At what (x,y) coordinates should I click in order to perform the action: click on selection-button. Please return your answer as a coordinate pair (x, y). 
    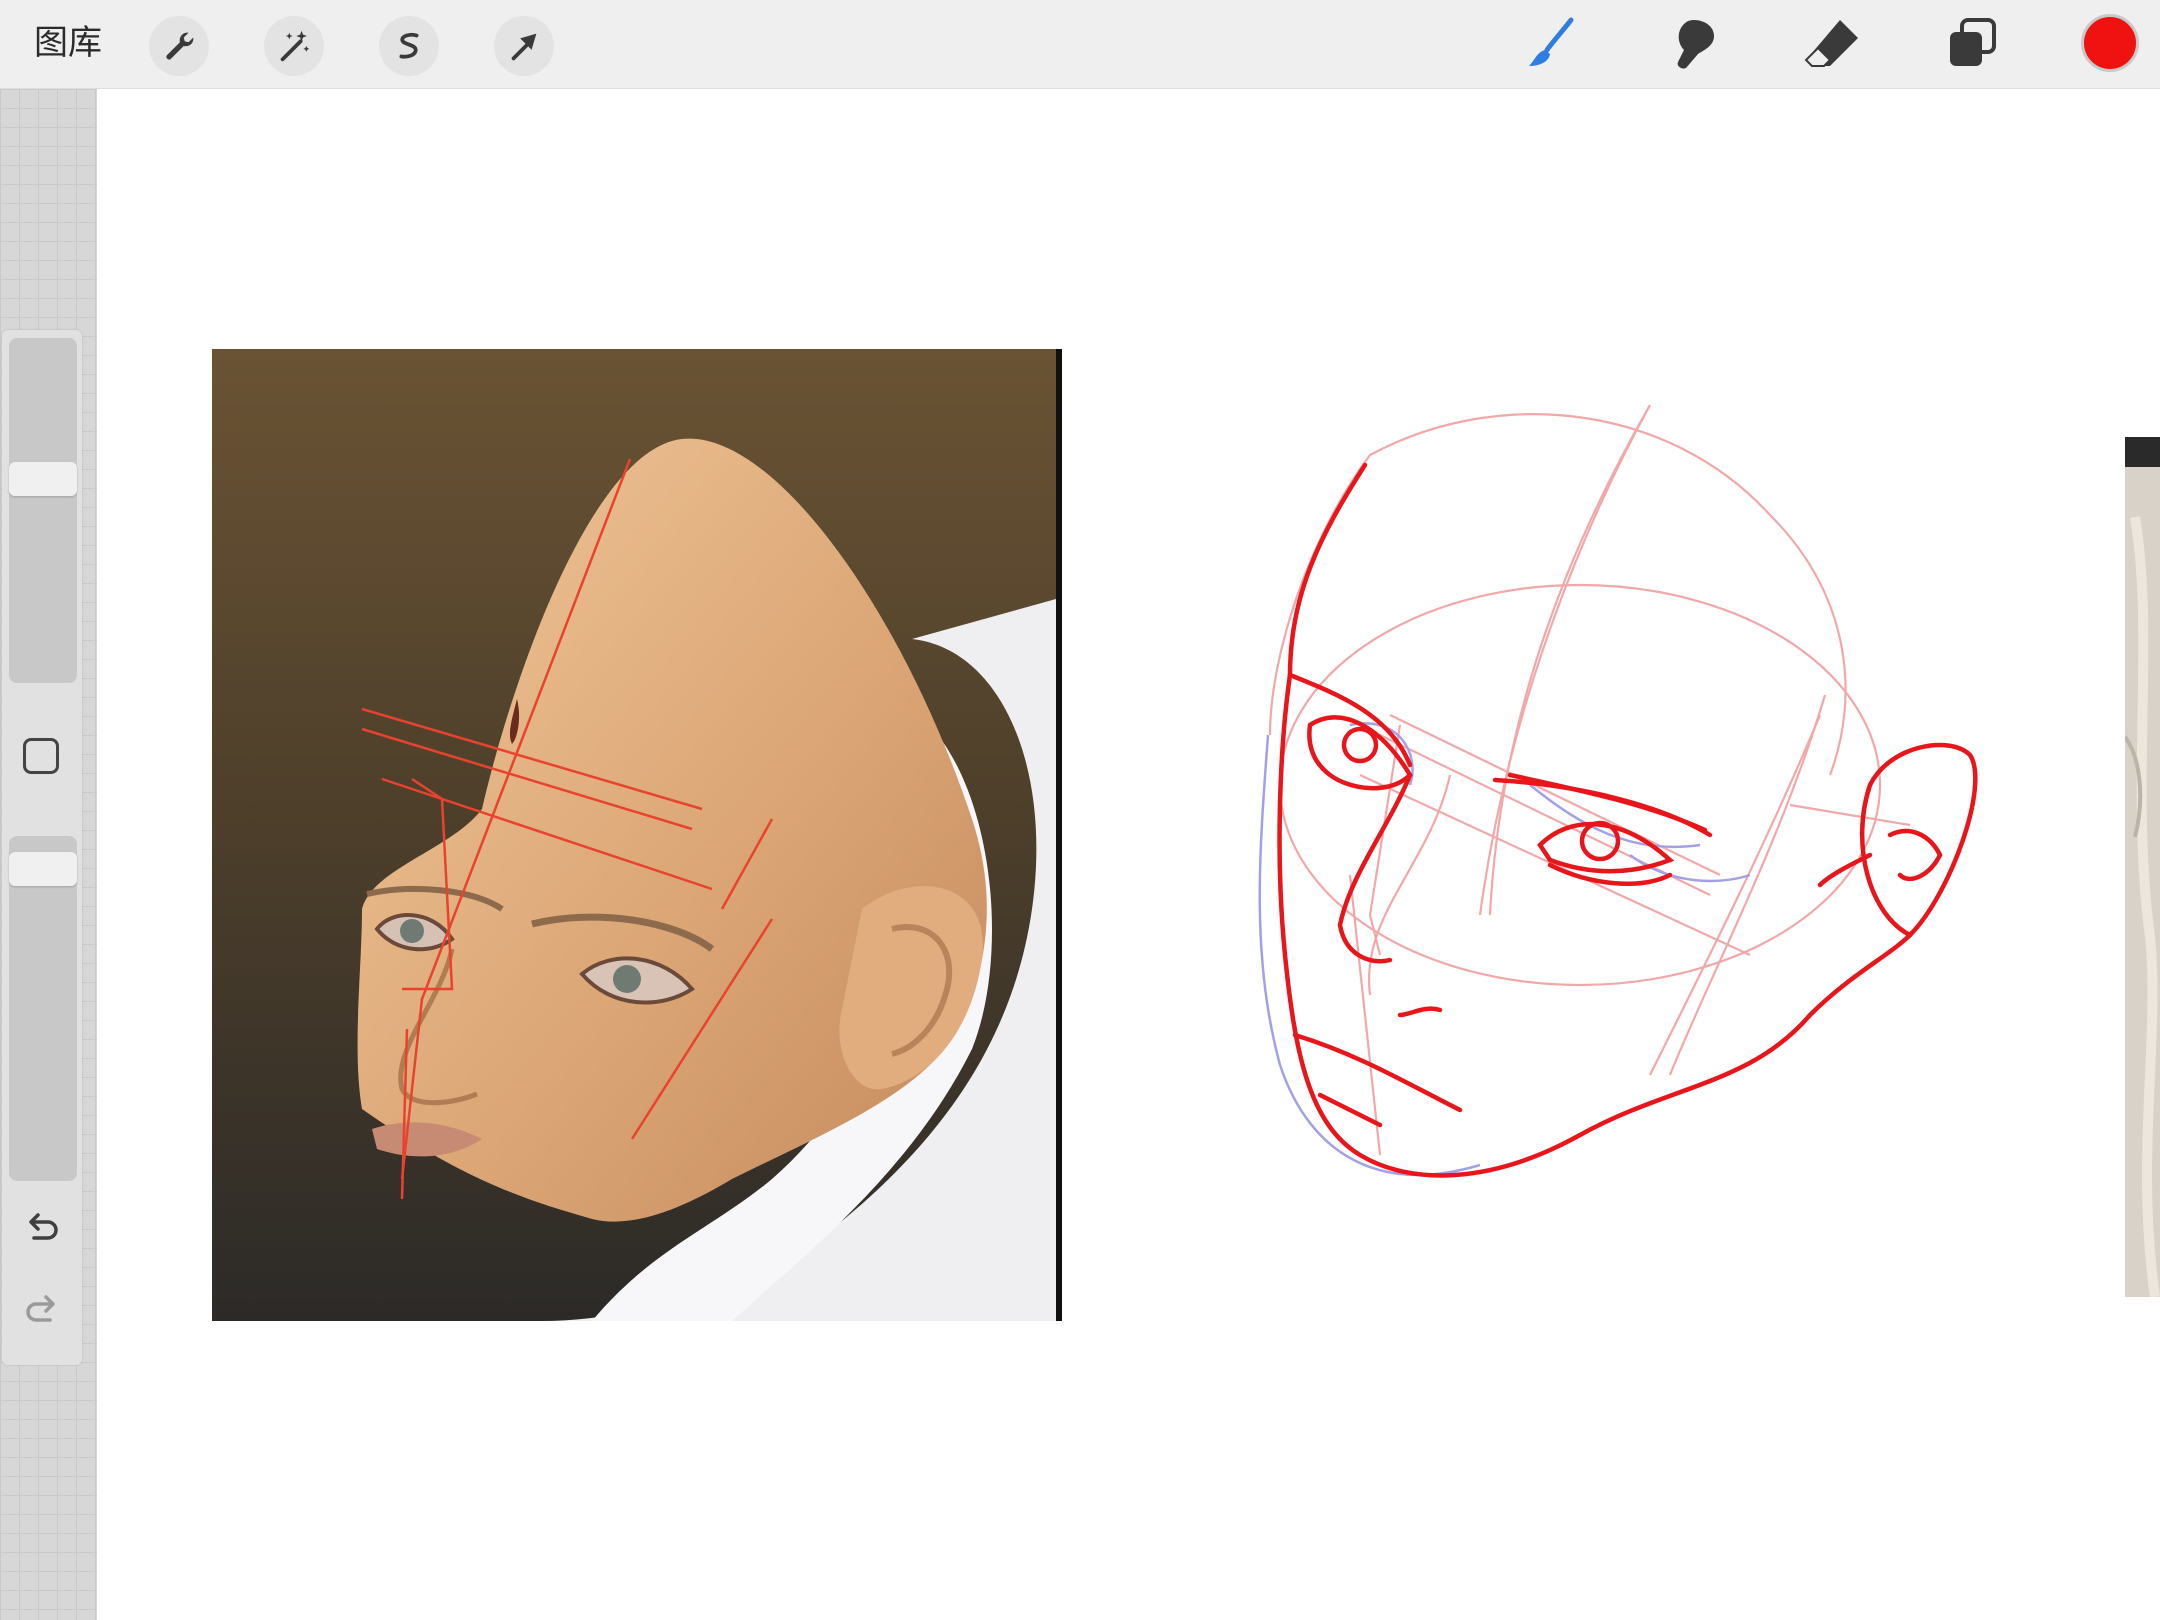
    Looking at the image, I should click on (409, 46).